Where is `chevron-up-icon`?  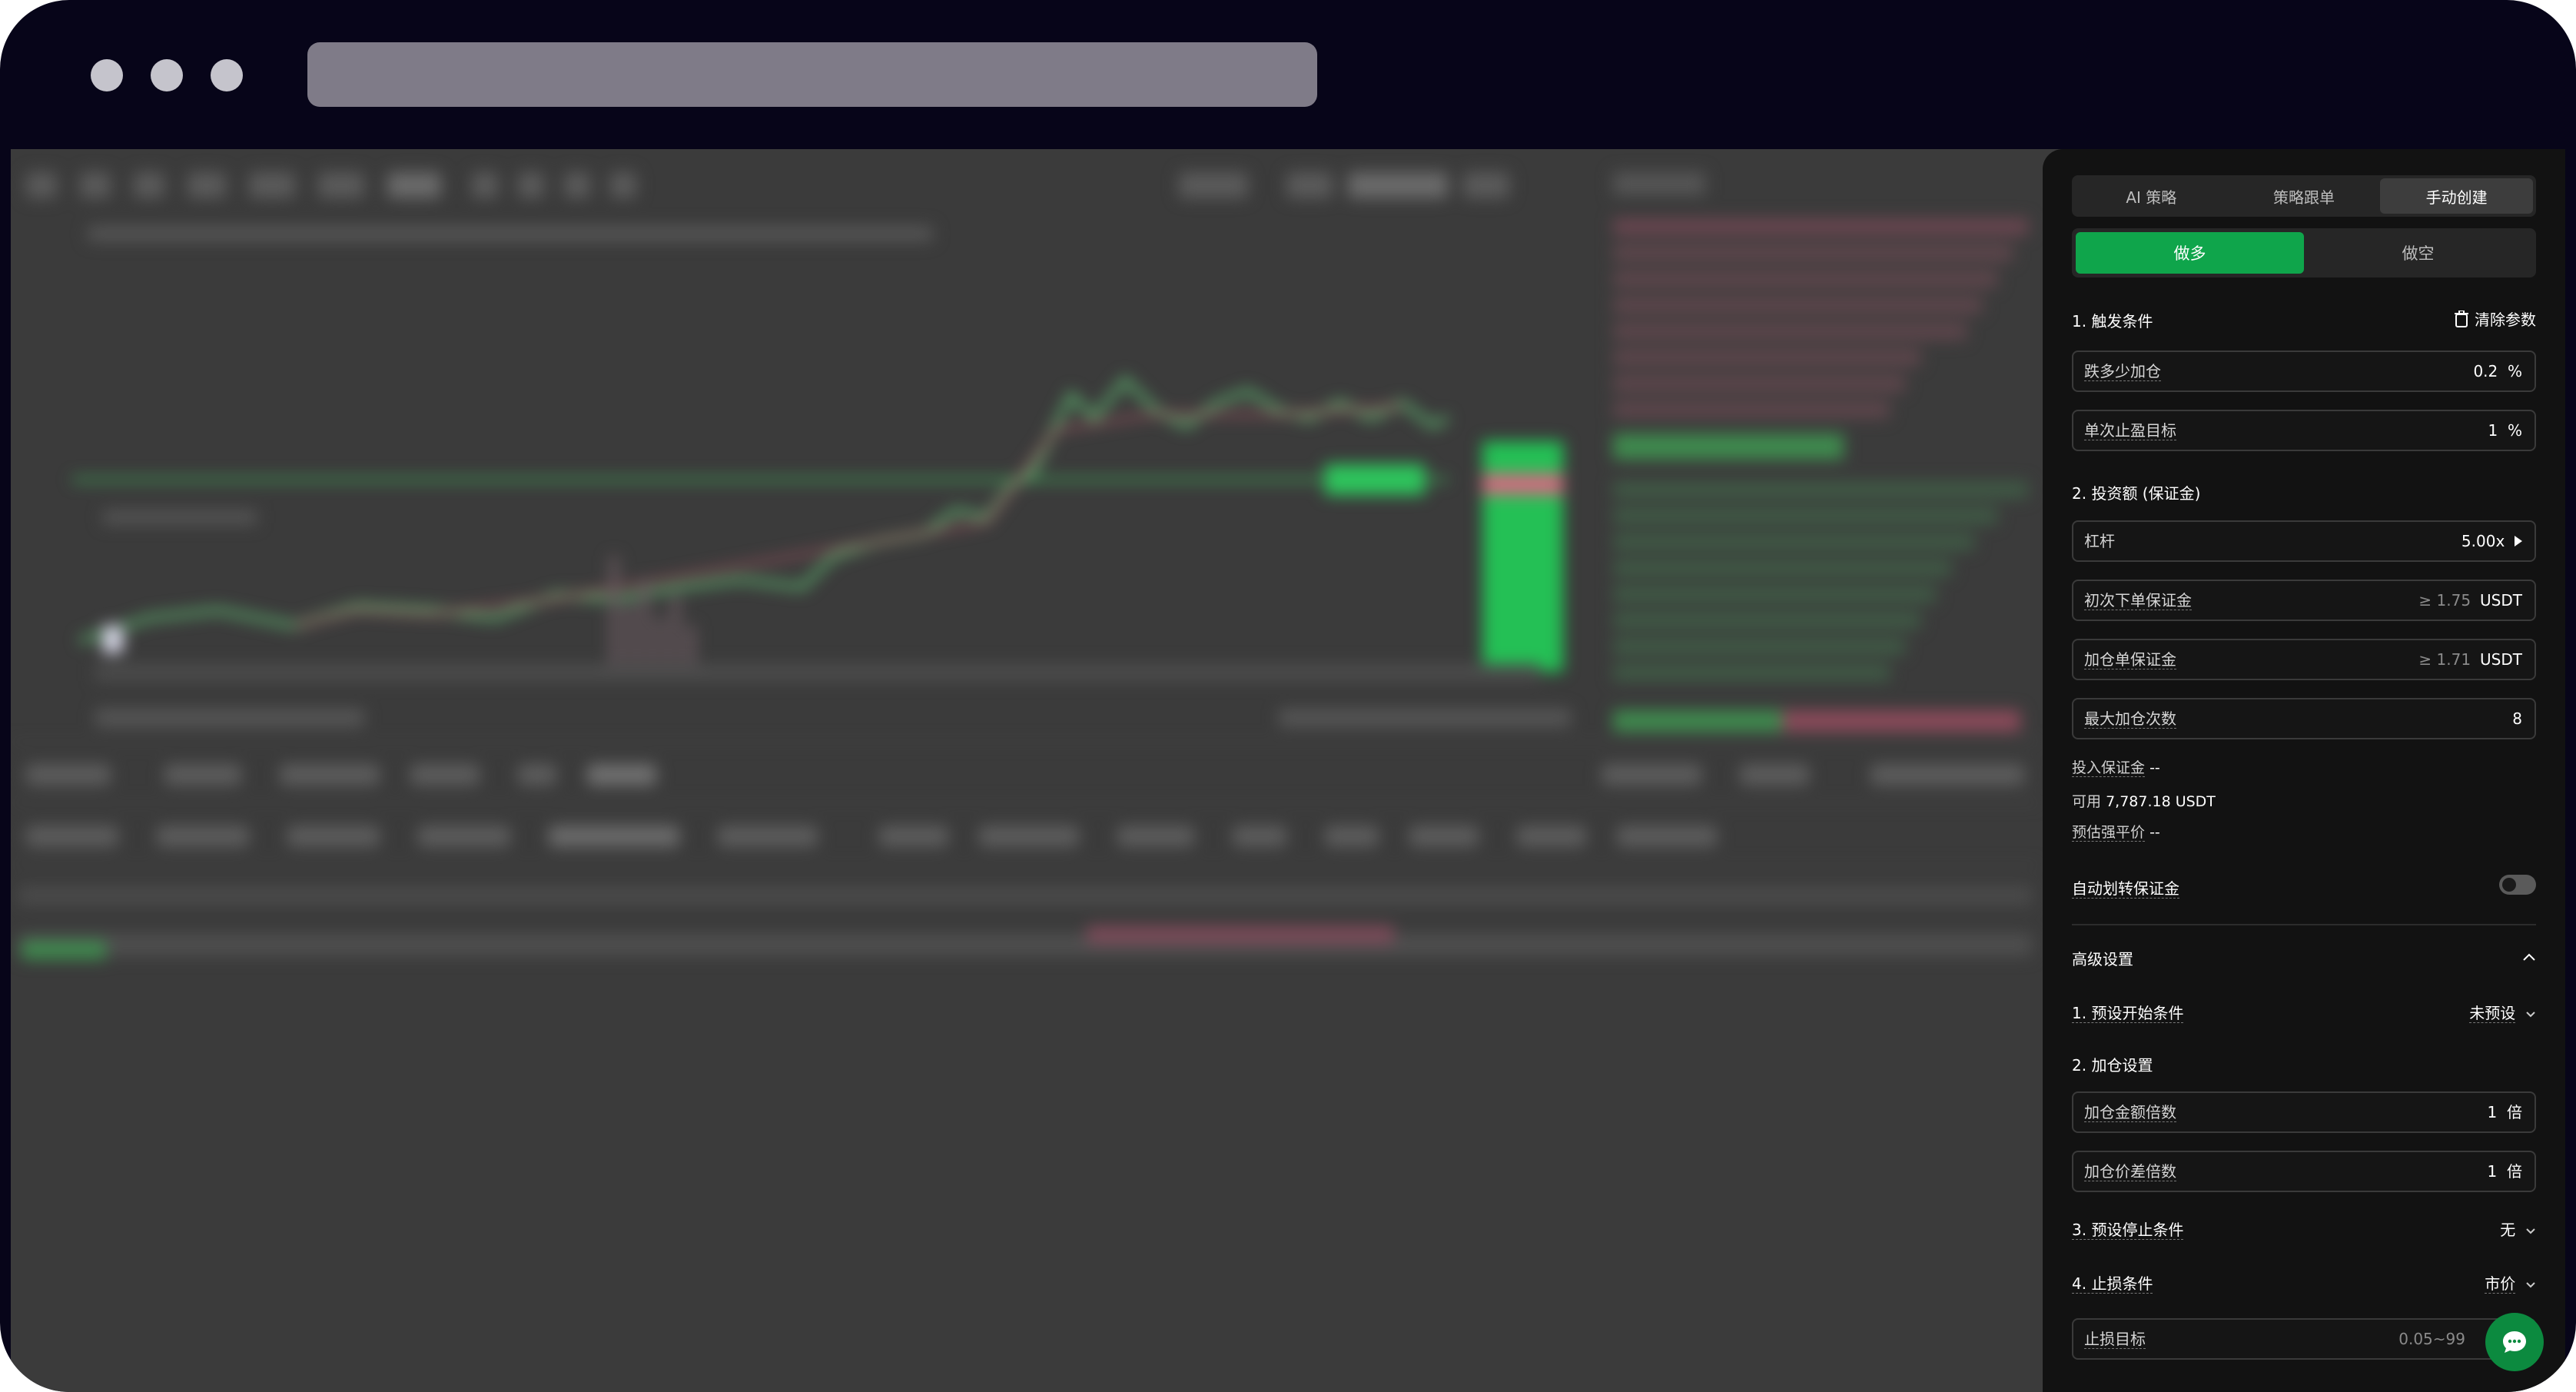
chevron-up-icon is located at coordinates (2529, 957).